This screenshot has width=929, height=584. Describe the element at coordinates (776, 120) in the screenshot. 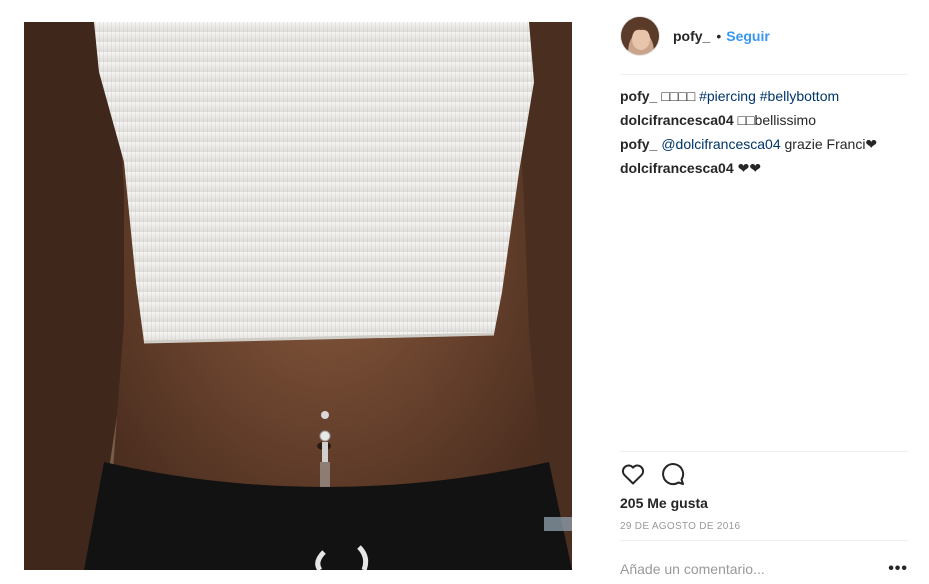

I see `comment-text: □□bellissimo` at that location.